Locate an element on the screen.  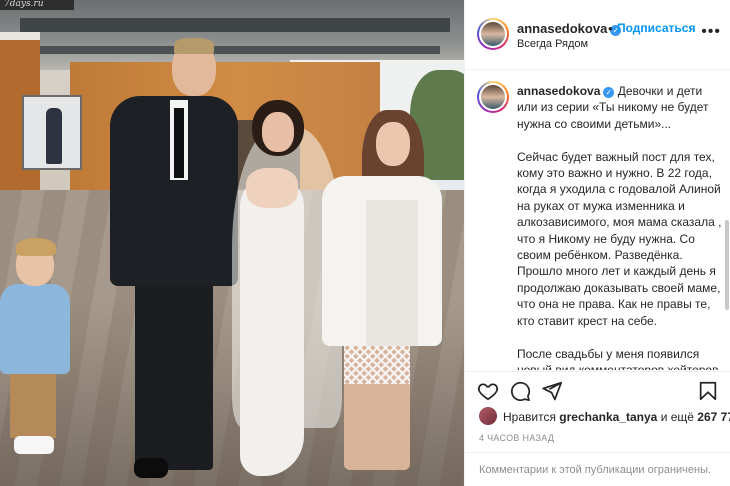
girl-face is located at coordinates (393, 144).